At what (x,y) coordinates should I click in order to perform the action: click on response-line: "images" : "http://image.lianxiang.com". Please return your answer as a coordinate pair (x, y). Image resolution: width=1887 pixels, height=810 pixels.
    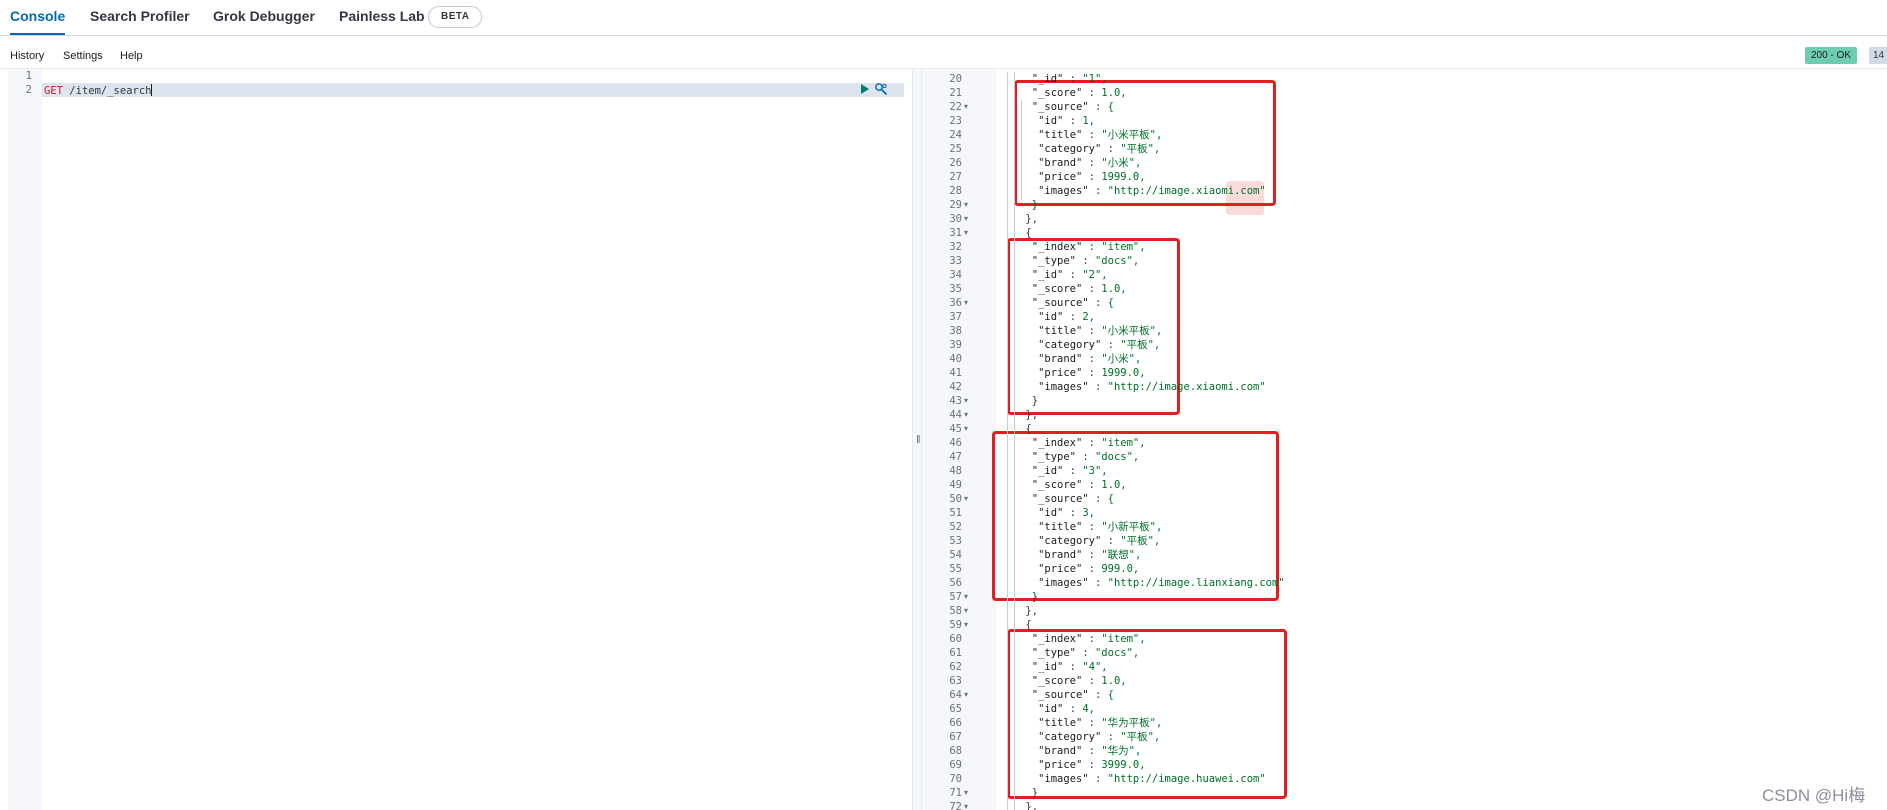
    Looking at the image, I should click on (1161, 583).